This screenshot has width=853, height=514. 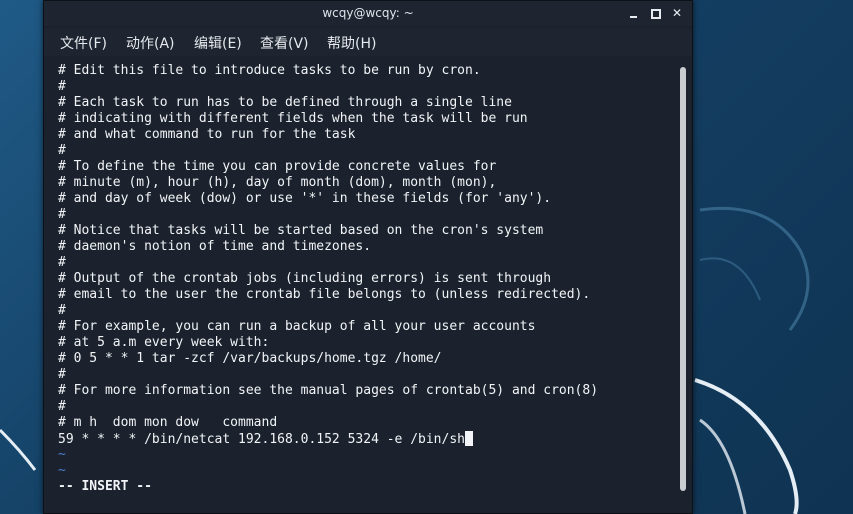 What do you see at coordinates (150, 43) in the screenshot?
I see `menu-action: 动作(A)` at bounding box center [150, 43].